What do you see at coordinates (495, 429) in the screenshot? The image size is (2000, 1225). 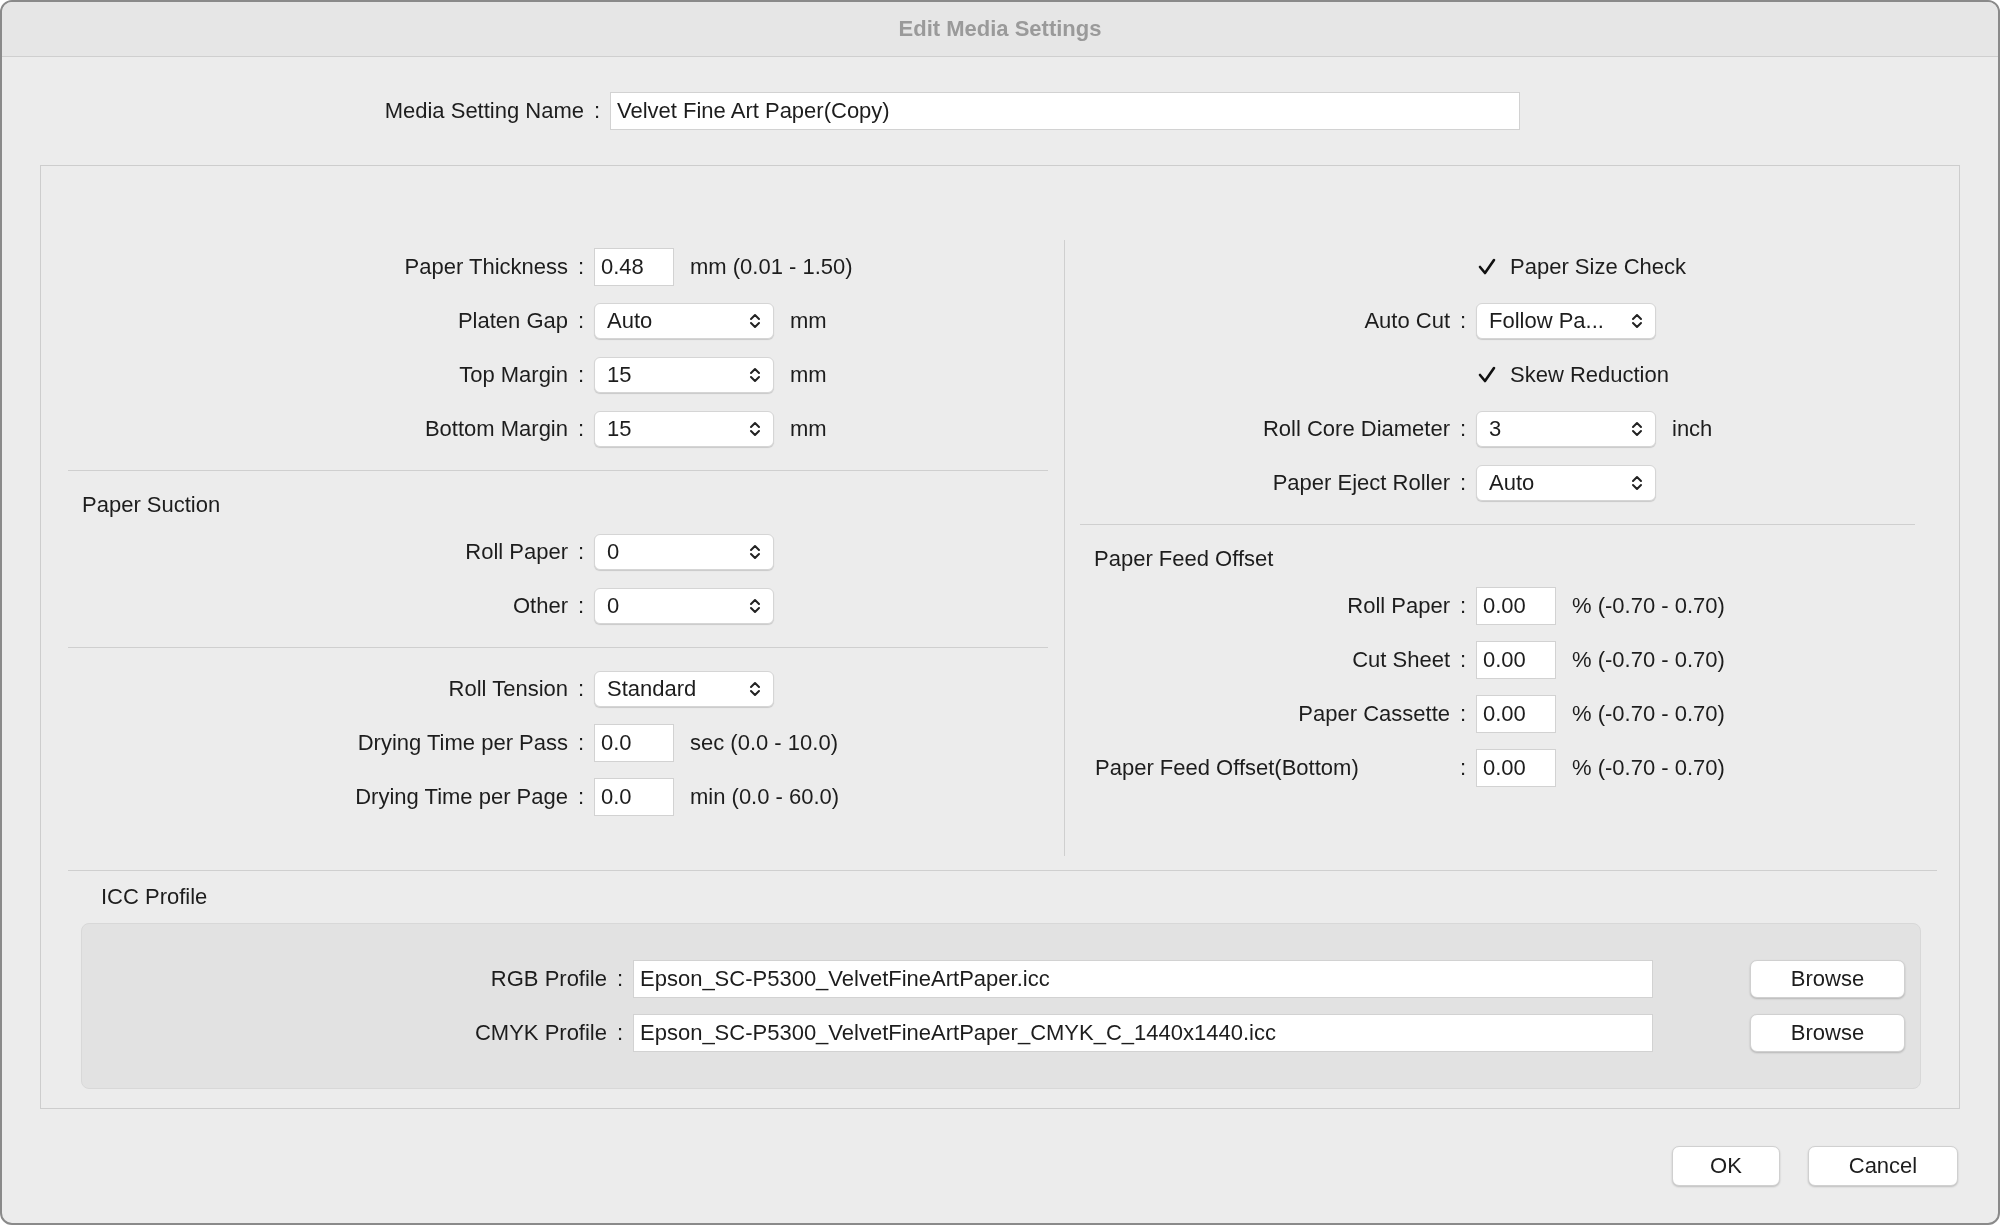 I see `field-label: Bottom Margin` at bounding box center [495, 429].